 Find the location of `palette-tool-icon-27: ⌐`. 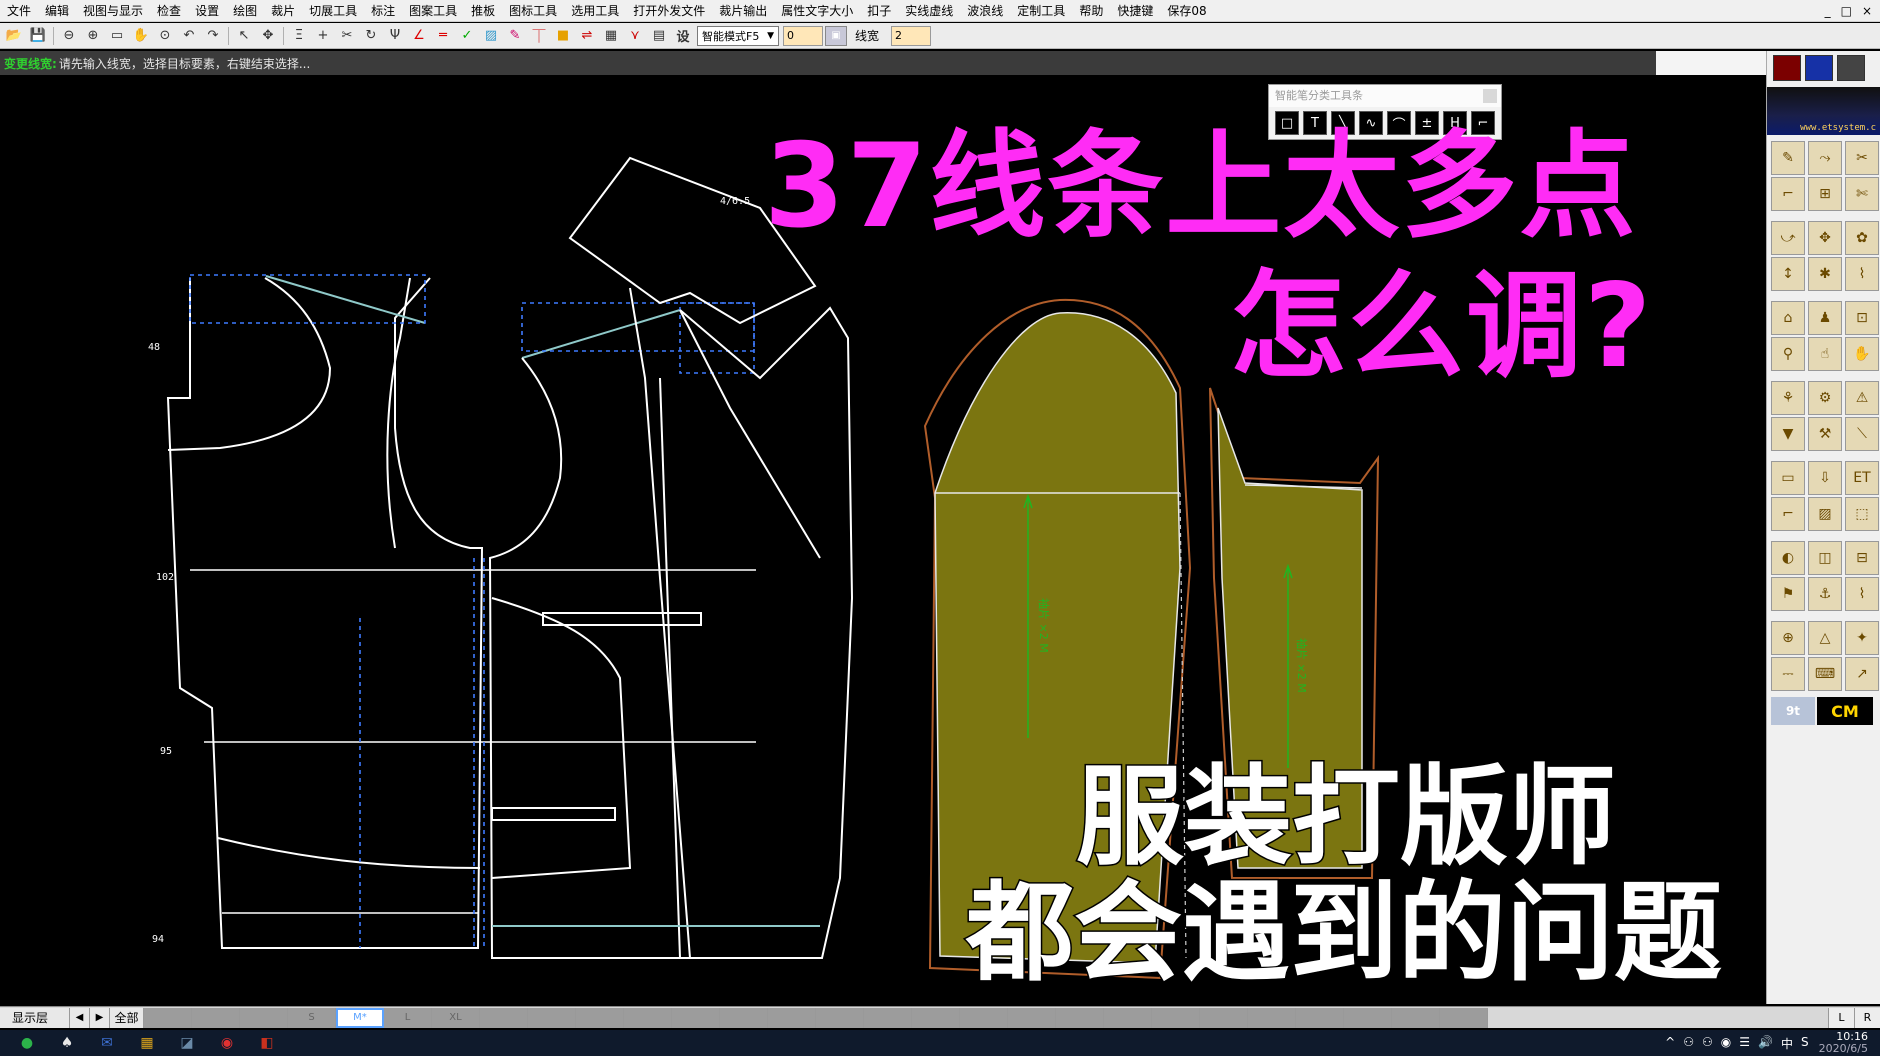

palette-tool-icon-27: ⌐ is located at coordinates (1788, 514).